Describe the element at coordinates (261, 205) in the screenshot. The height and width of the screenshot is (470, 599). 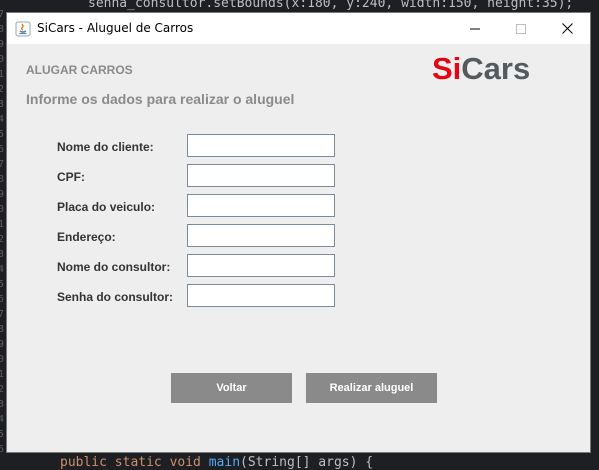
I see `vehicle-plate-input` at that location.